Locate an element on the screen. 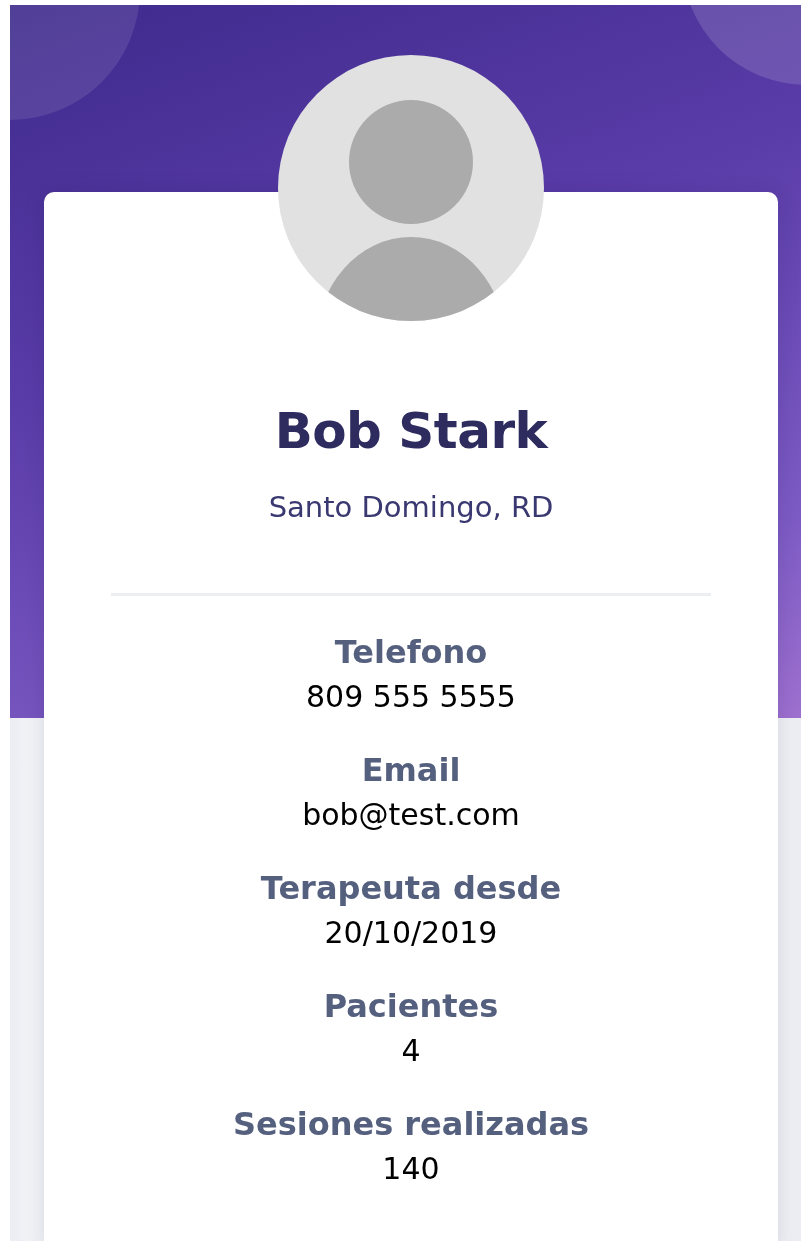 The image size is (801, 1241). profile-location: Santo Domingo, RD is located at coordinates (411, 507).